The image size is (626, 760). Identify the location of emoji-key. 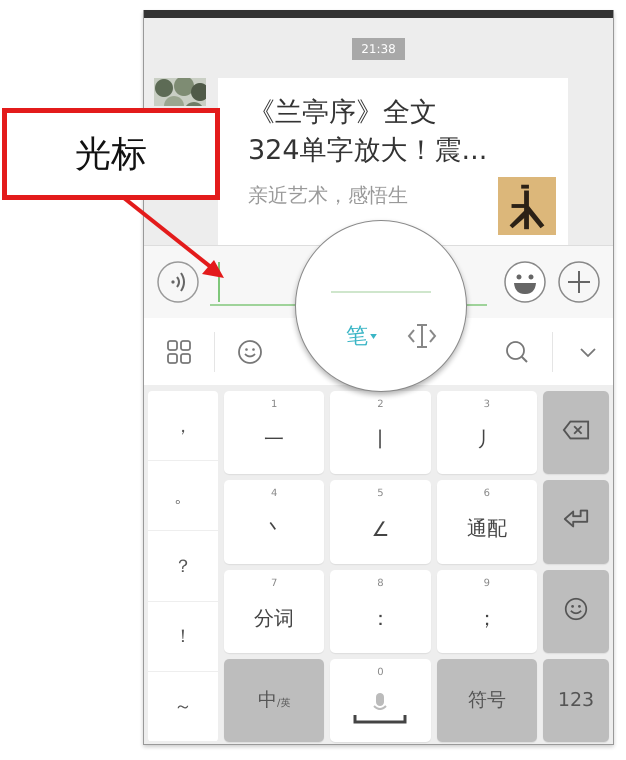
(576, 611).